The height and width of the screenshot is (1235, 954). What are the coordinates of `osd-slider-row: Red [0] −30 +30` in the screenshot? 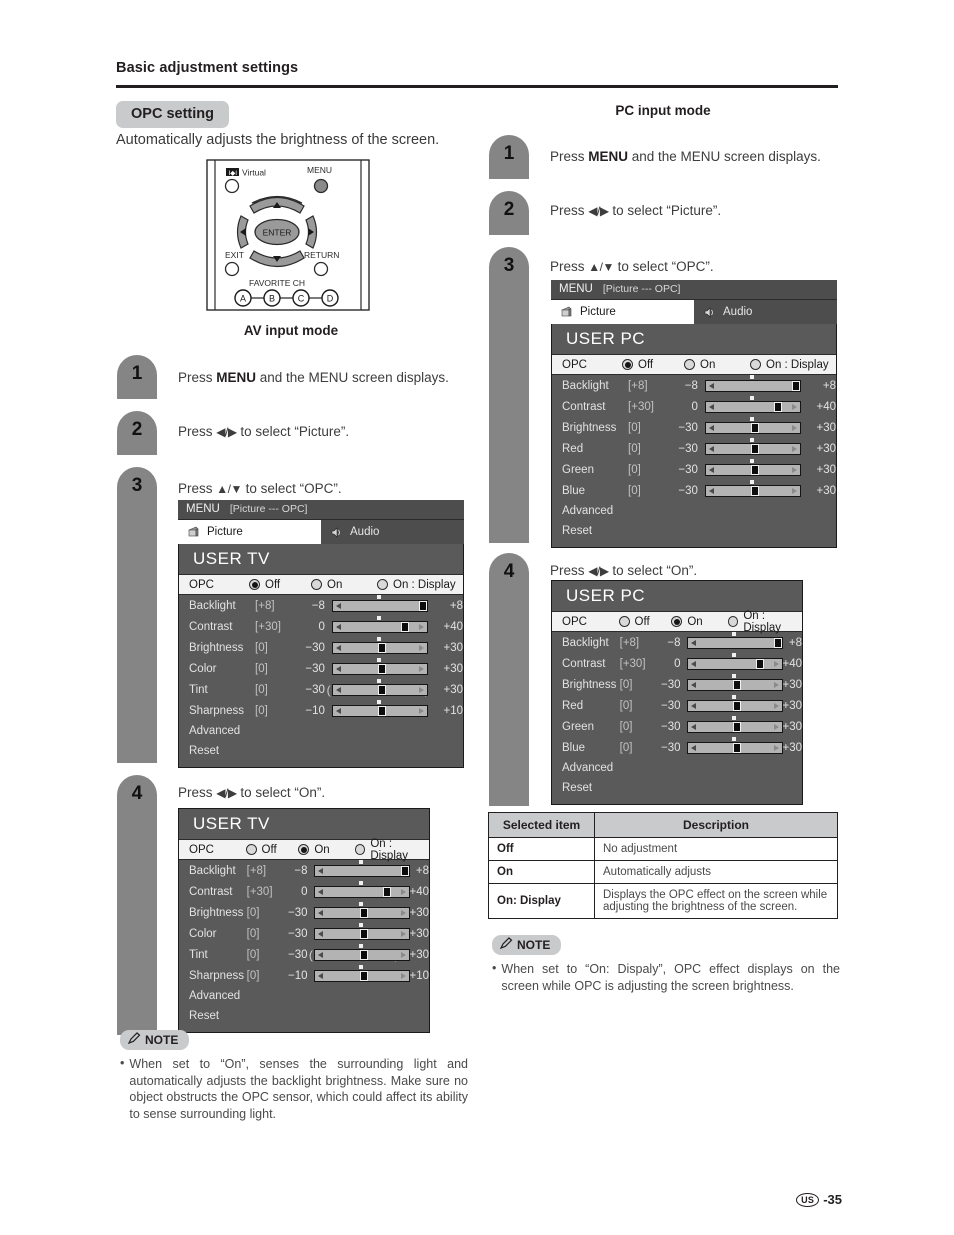 It's located at (694, 448).